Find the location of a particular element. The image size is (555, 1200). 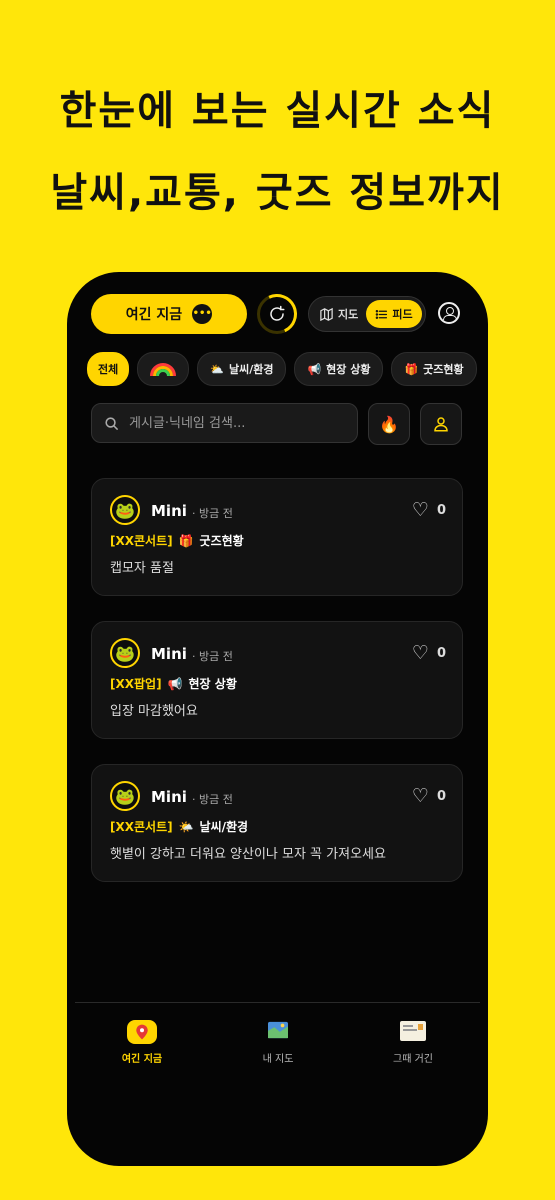

sun-cloud-icon: ⛅ is located at coordinates (217, 369).